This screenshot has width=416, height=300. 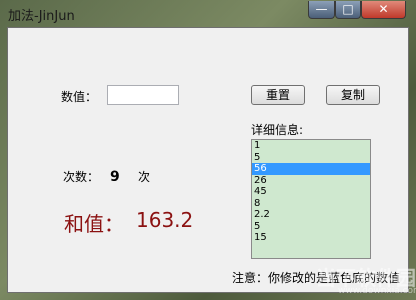 What do you see at coordinates (115, 177) in the screenshot?
I see `count-value: 9` at bounding box center [115, 177].